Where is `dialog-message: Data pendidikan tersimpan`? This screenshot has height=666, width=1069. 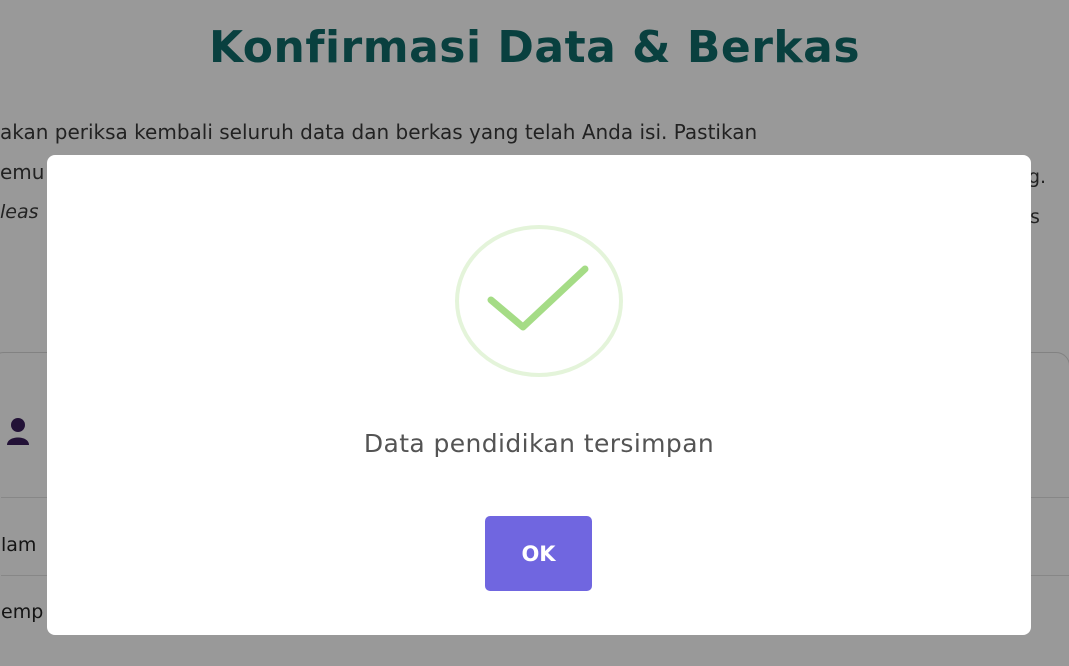
dialog-message: Data pendidikan tersimpan is located at coordinates (539, 443).